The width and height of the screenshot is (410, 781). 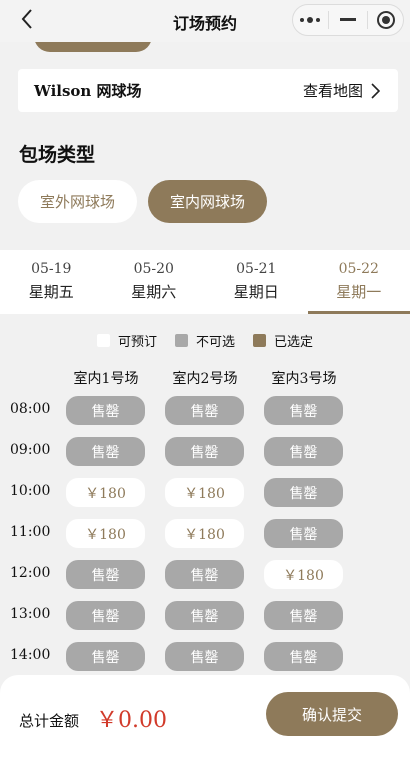 What do you see at coordinates (205, 728) in the screenshot?
I see `footer-bar: 总计金额 ￥0.00 确认提交` at bounding box center [205, 728].